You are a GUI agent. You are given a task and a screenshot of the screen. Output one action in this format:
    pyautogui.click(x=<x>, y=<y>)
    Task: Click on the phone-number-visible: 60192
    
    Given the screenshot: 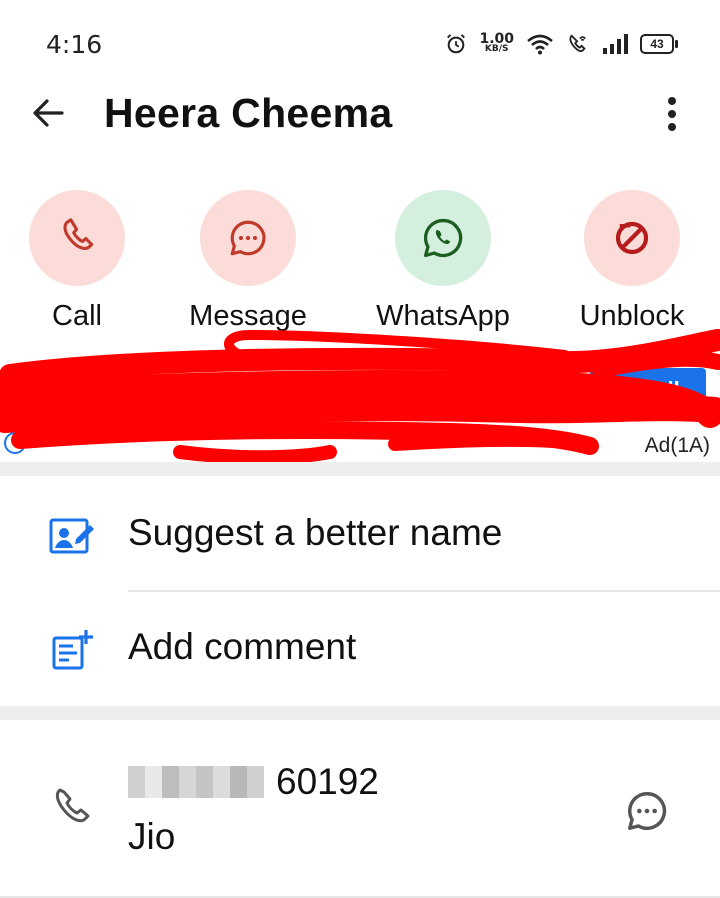 What is the action you would take?
    pyautogui.click(x=327, y=781)
    